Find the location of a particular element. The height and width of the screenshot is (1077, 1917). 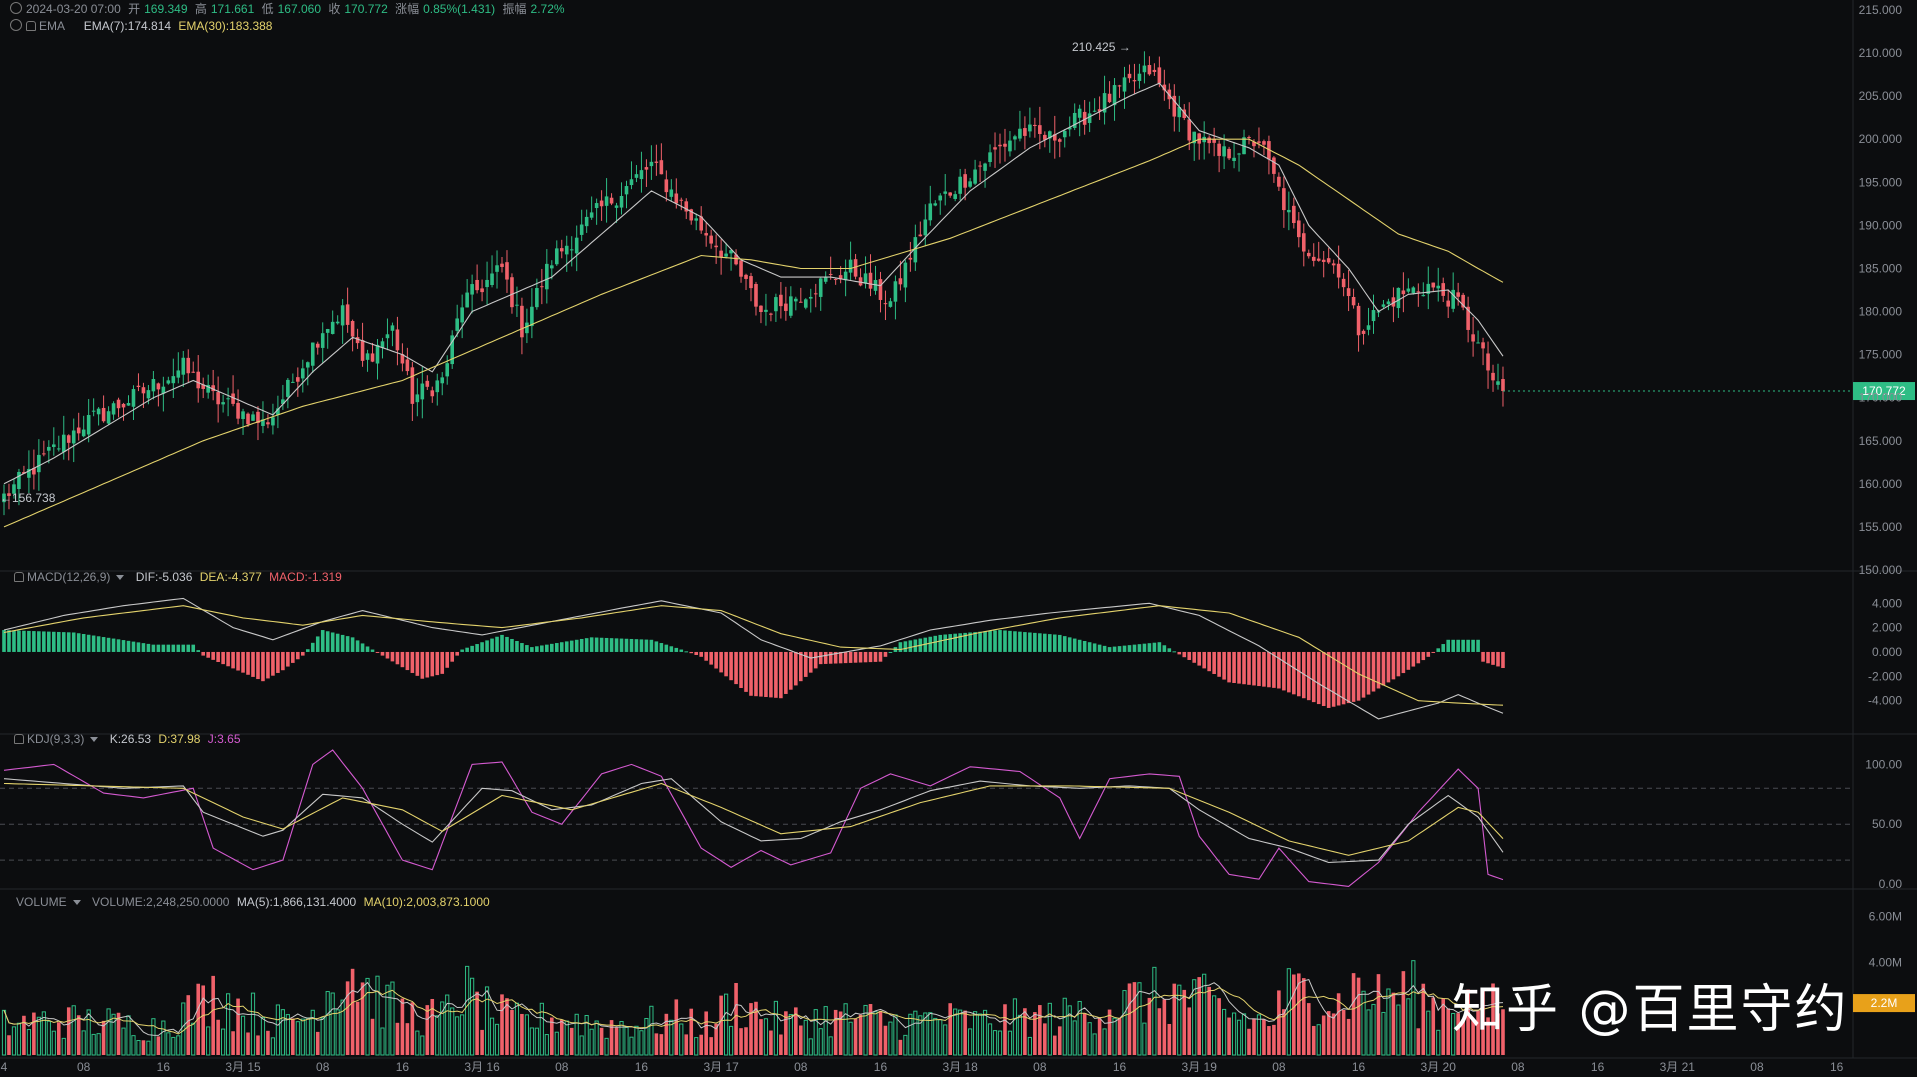

dea-value: DEA:-4.377 is located at coordinates (230, 577).